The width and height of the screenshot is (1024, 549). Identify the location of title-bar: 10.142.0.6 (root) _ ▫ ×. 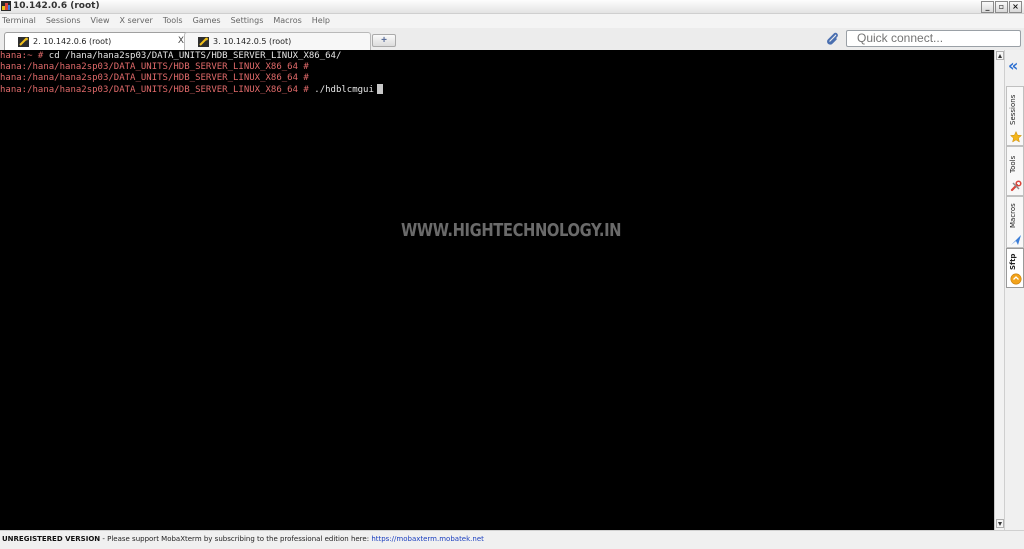
(512, 7).